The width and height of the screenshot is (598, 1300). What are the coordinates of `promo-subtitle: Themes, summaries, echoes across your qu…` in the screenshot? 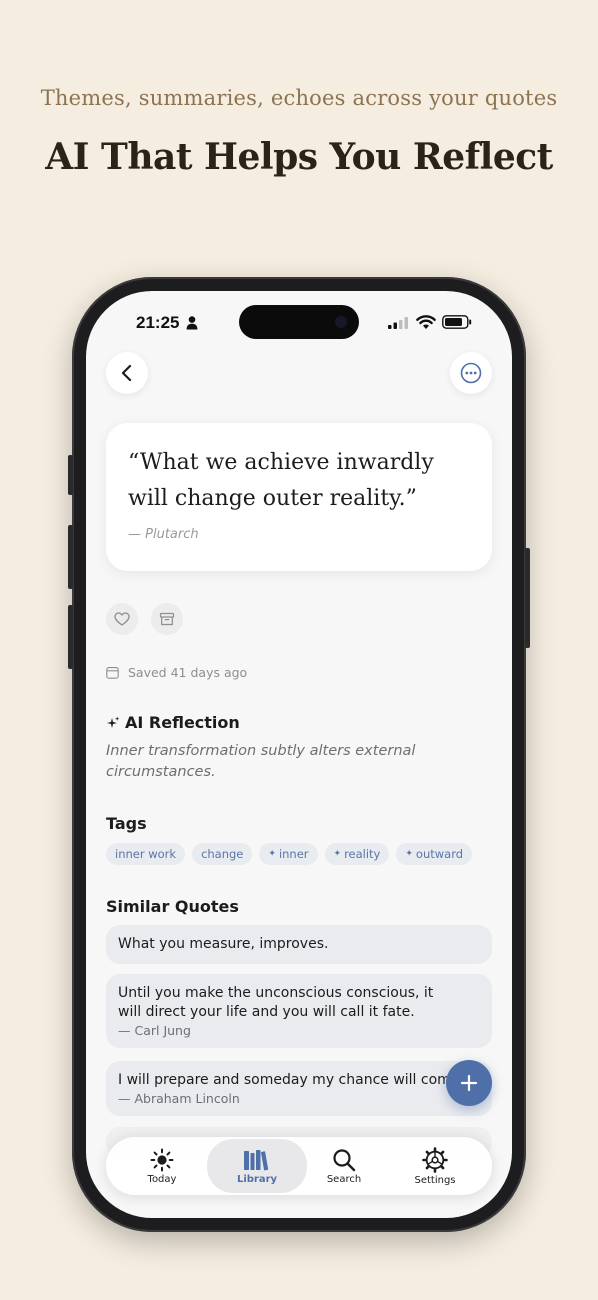 It's located at (299, 98).